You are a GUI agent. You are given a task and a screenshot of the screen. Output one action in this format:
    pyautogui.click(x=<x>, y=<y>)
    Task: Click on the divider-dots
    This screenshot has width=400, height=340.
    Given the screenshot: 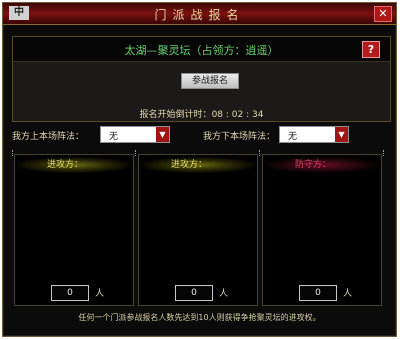 What is the action you would take?
    pyautogui.click(x=385, y=153)
    